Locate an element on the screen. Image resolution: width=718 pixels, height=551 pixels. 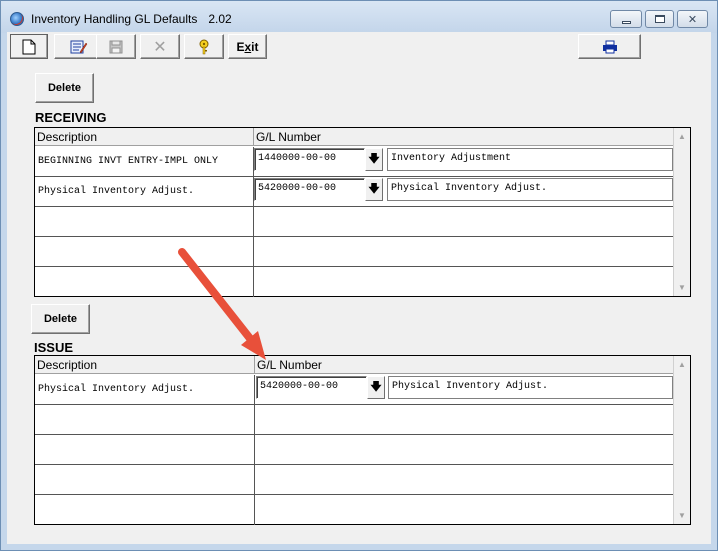
issue-delete-button: Delete is located at coordinates (60, 319).